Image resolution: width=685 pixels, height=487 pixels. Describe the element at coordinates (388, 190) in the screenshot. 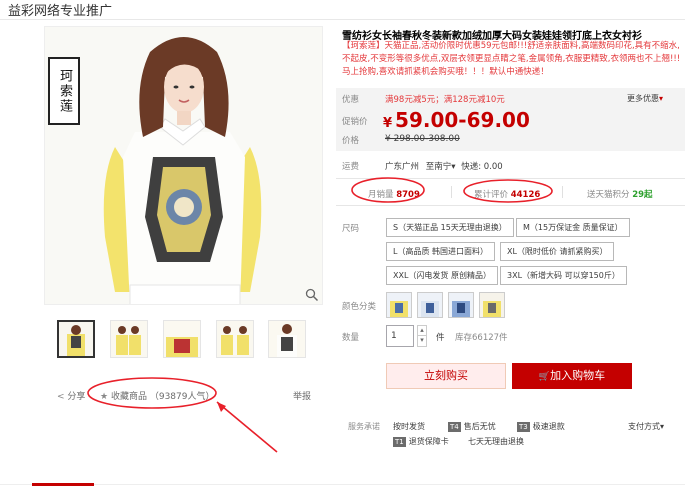

I see `annotation-circle-monthly` at that location.